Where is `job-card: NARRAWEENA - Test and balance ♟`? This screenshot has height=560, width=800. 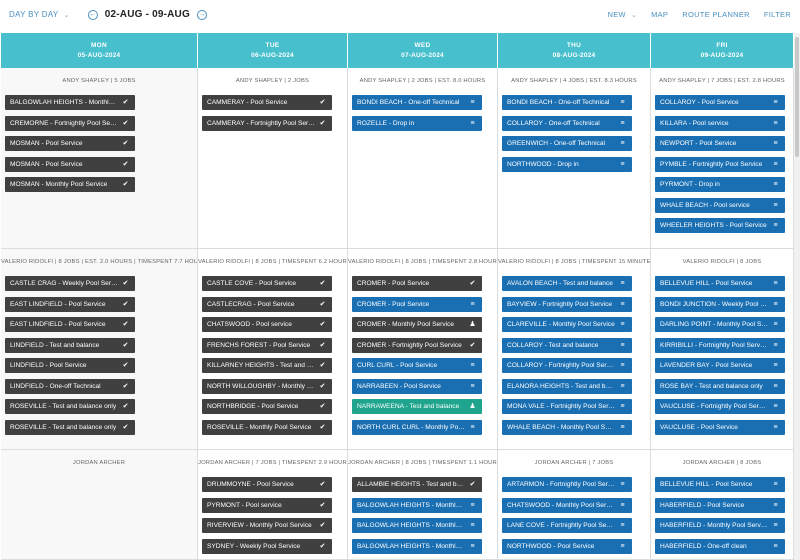 job-card: NARRAWEENA - Test and balance ♟ is located at coordinates (417, 406).